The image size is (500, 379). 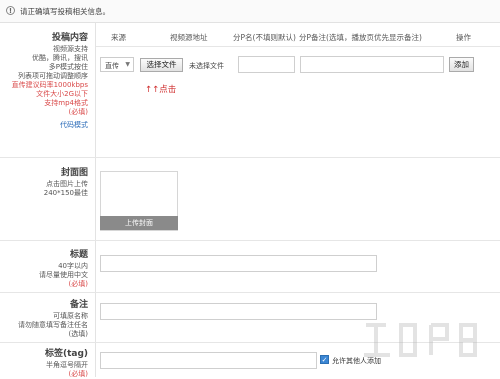 I want to click on notice-text: 请正确填写投稿相关信息。, so click(x=65, y=11).